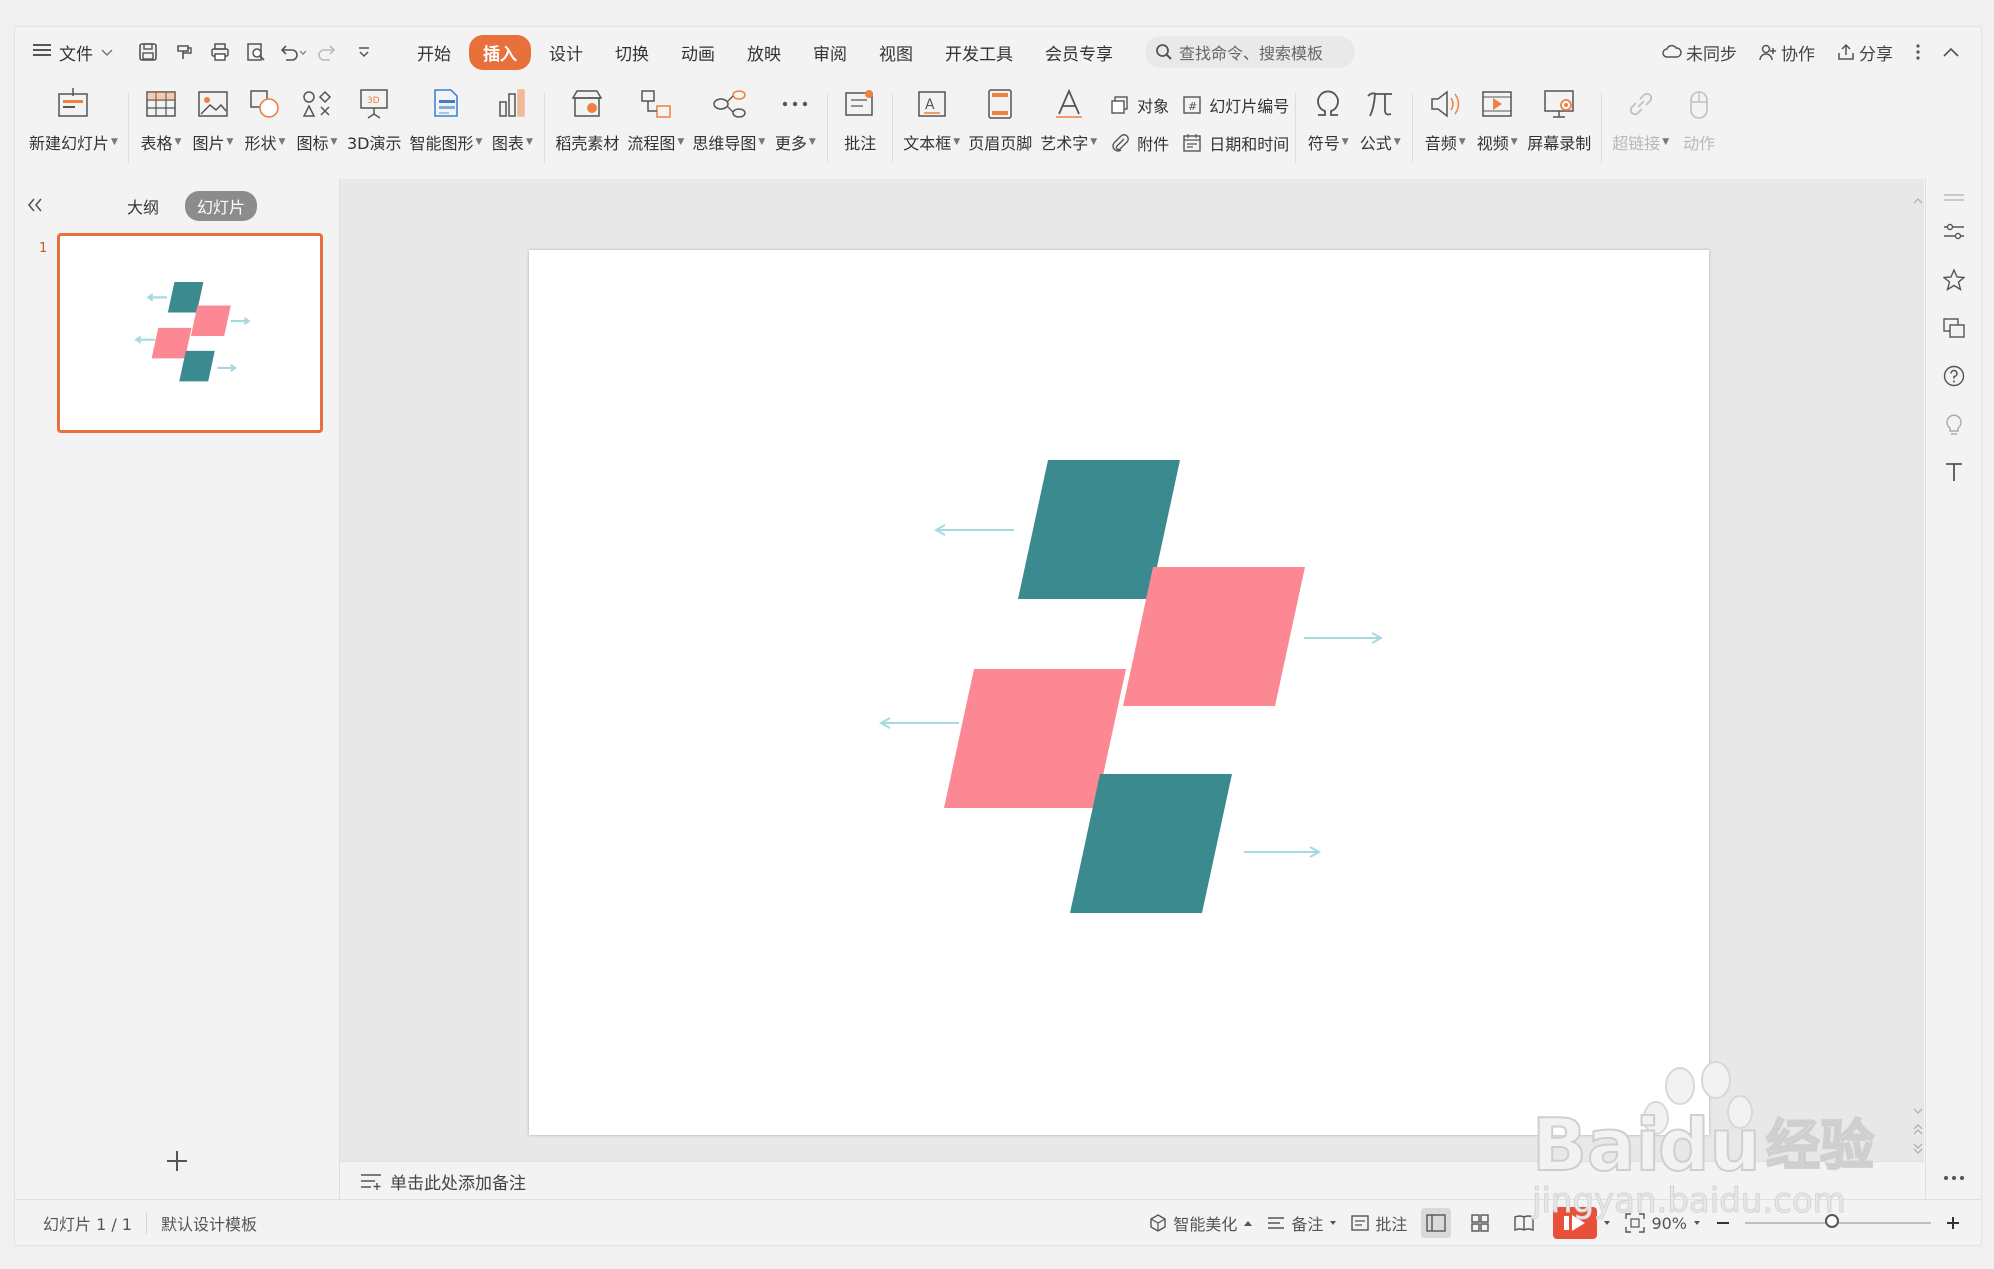  What do you see at coordinates (1951, 52) in the screenshot?
I see `collapse-ribbon-button` at bounding box center [1951, 52].